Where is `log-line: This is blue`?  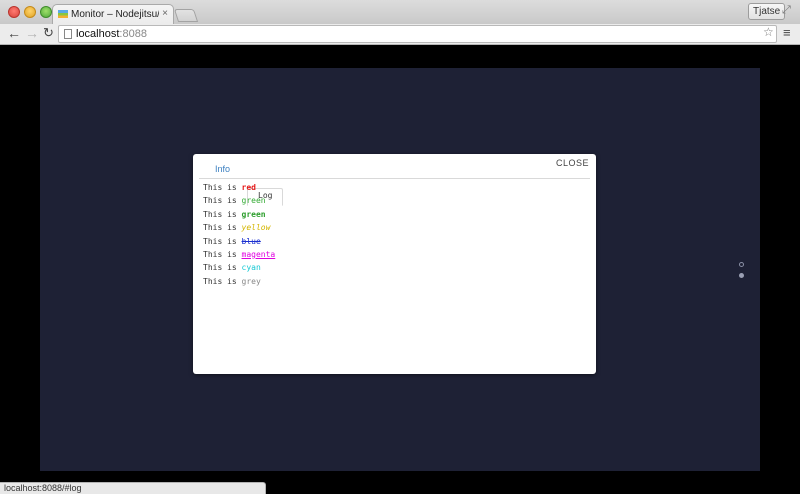
log-line: This is blue is located at coordinates (239, 241).